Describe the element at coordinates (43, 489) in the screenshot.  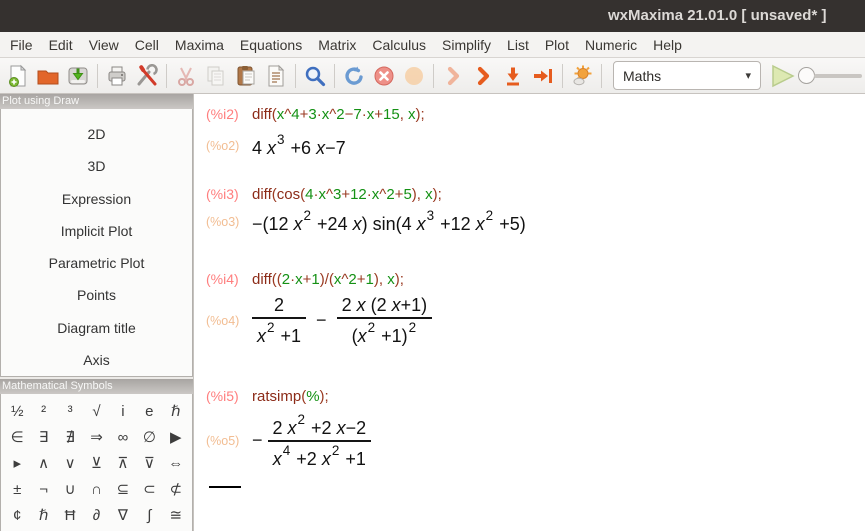
I see `symbol-button: ¬` at that location.